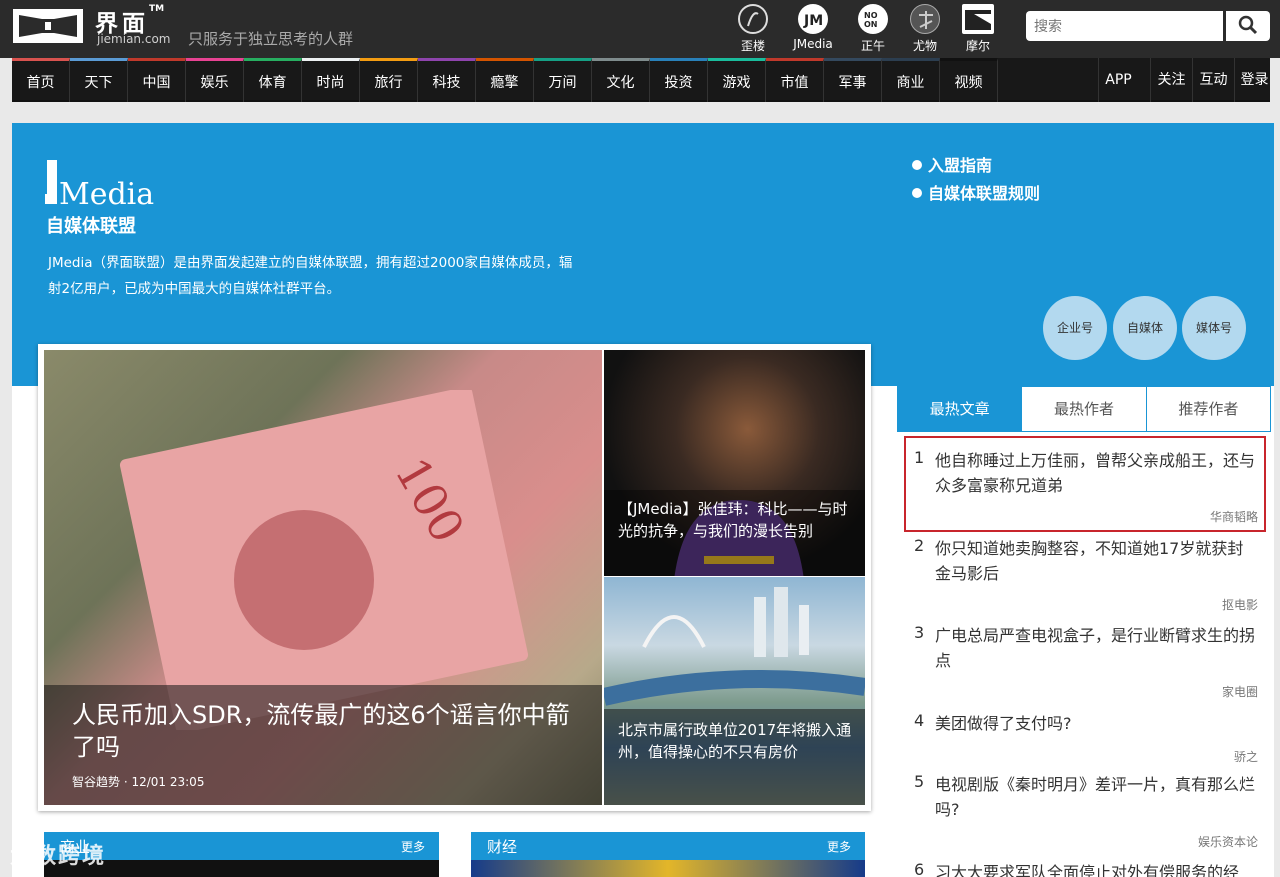 Image resolution: width=1280 pixels, height=877 pixels. Describe the element at coordinates (1171, 80) in the screenshot. I see `nav-util-item: 关注` at that location.